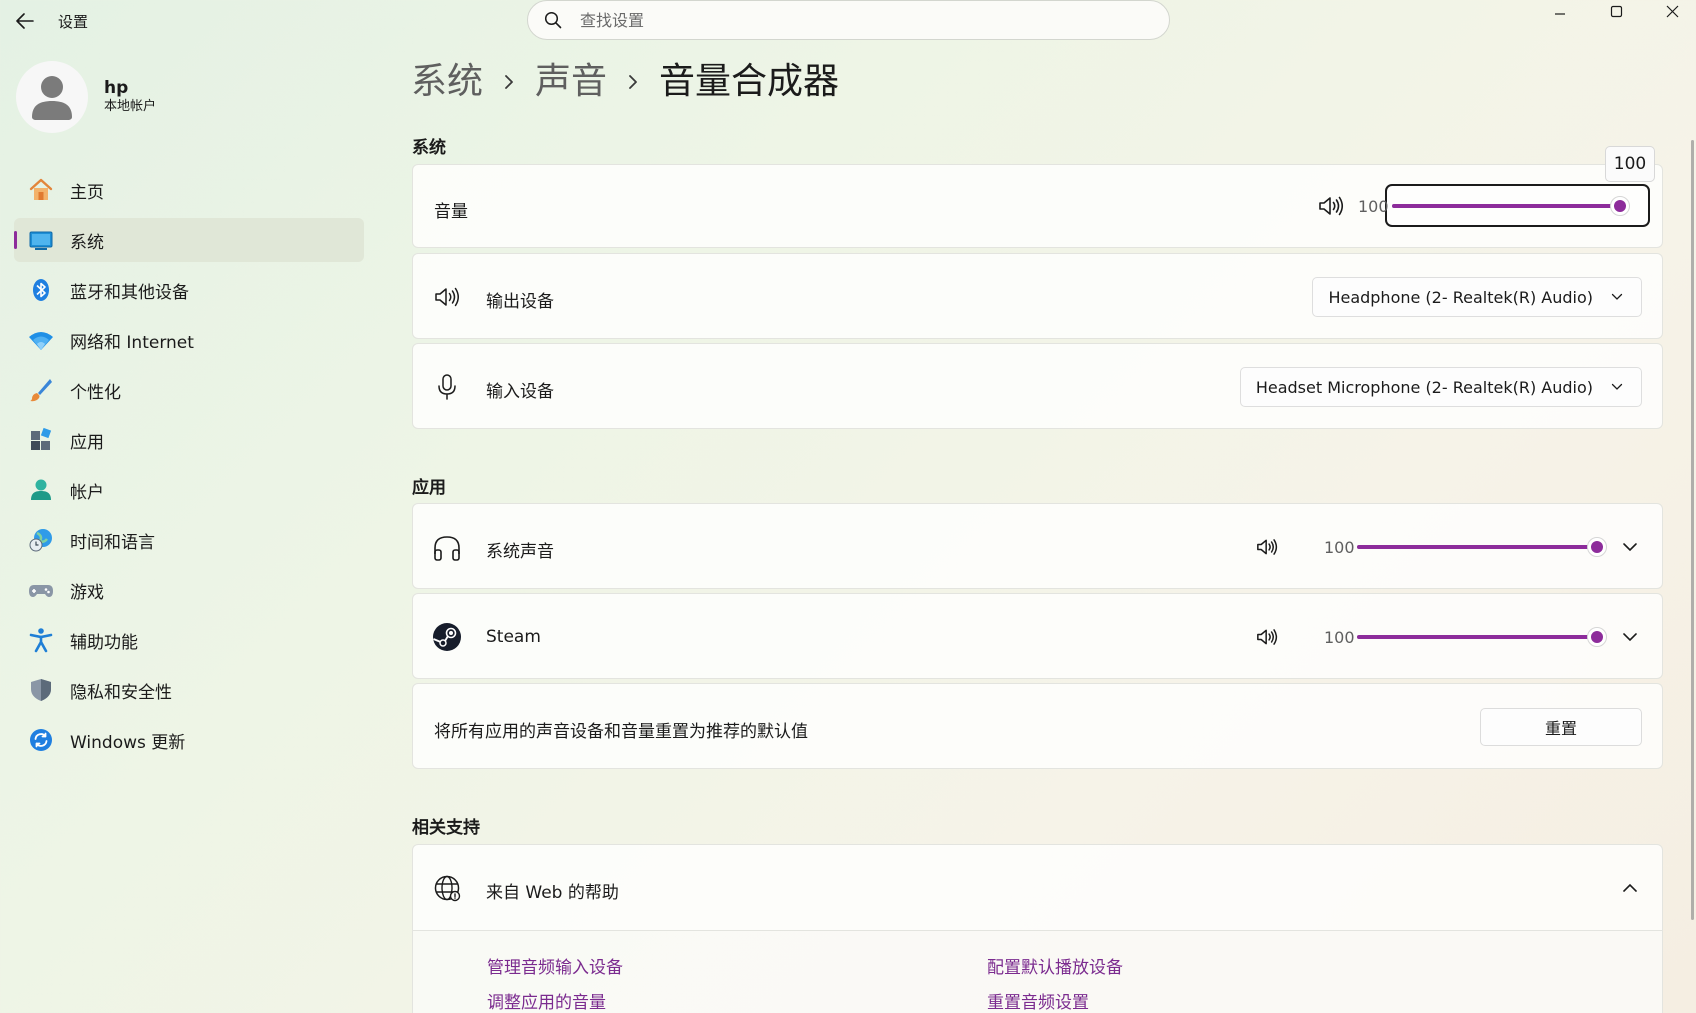  I want to click on close-icon, so click(1672, 11).